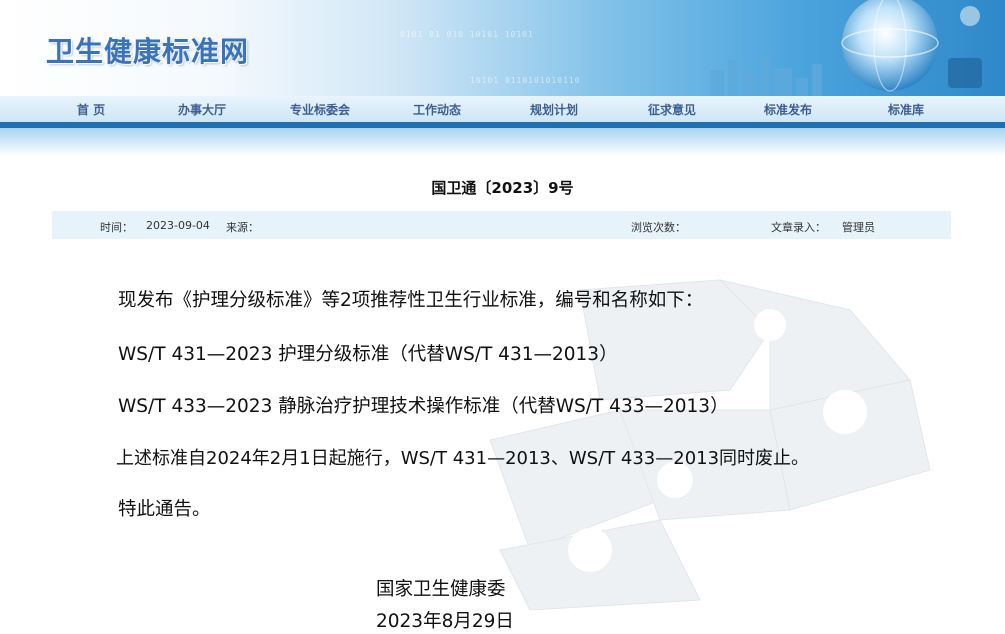 The image size is (1005, 634). What do you see at coordinates (445, 621) in the screenshot?
I see `signature-date: 2023年8月29日` at bounding box center [445, 621].